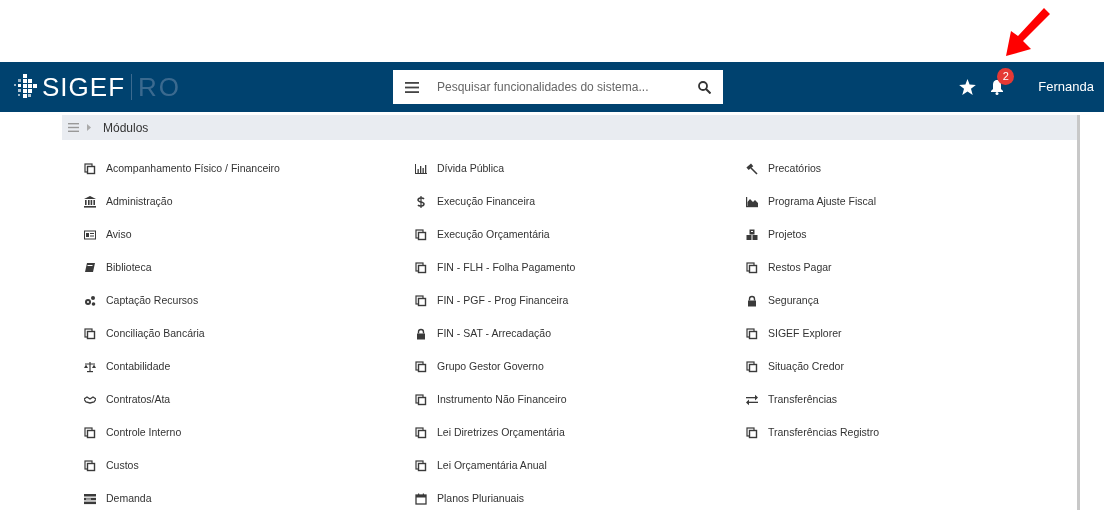 Image resolution: width=1104 pixels, height=510 pixels. Describe the element at coordinates (156, 87) in the screenshot. I see `logo-subtitle: RO` at that location.